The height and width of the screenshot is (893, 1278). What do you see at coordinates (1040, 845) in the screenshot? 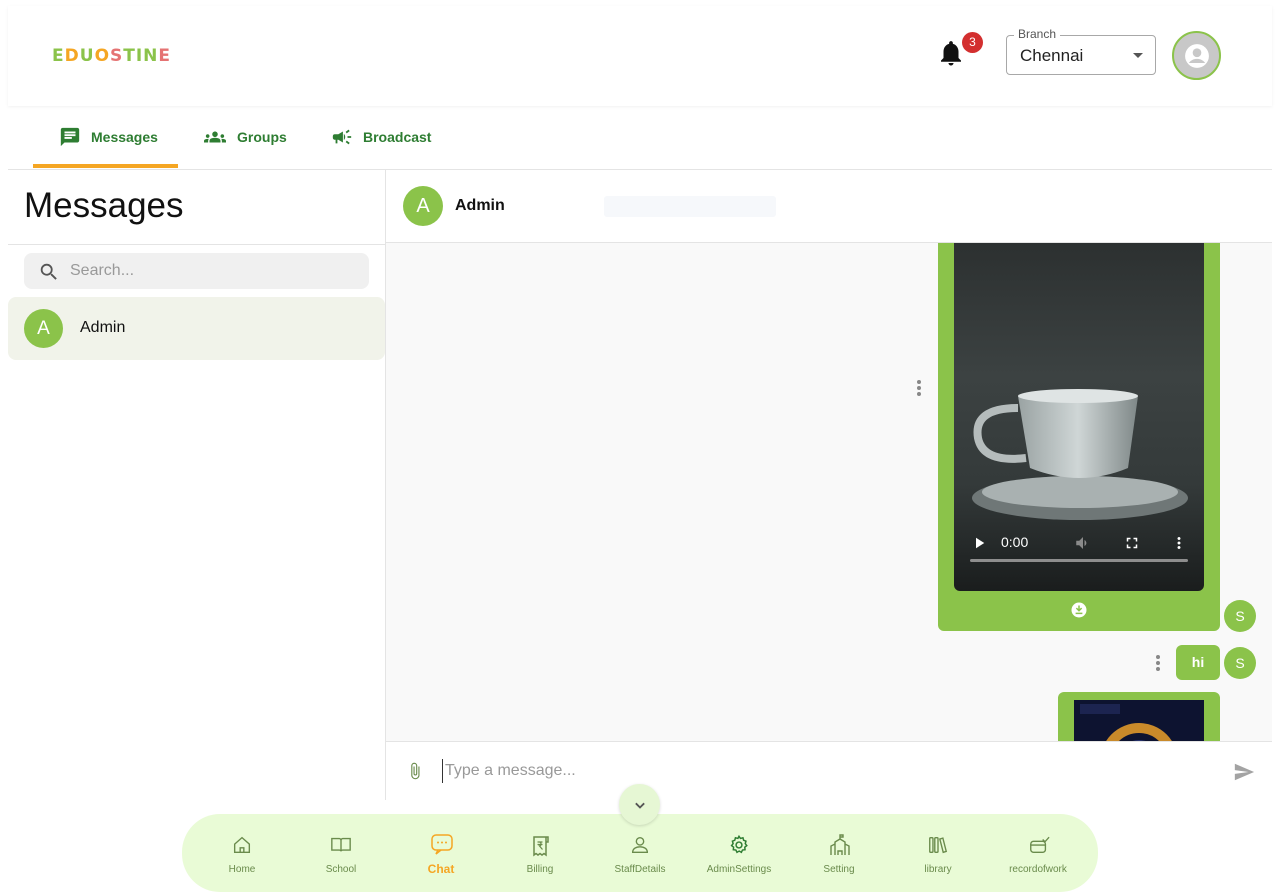
I see `record-icon` at bounding box center [1040, 845].